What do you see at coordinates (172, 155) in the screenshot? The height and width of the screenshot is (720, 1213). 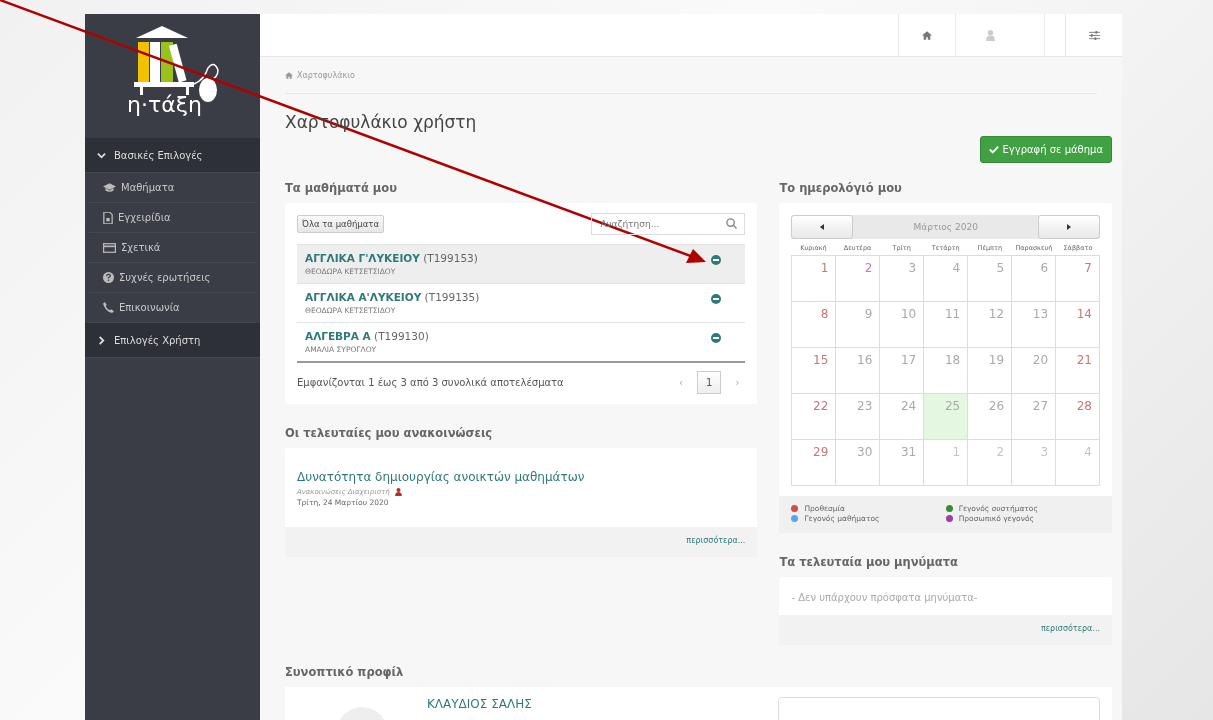 I see `sidebar-group-toggle: Βασικές Επιλογές` at bounding box center [172, 155].